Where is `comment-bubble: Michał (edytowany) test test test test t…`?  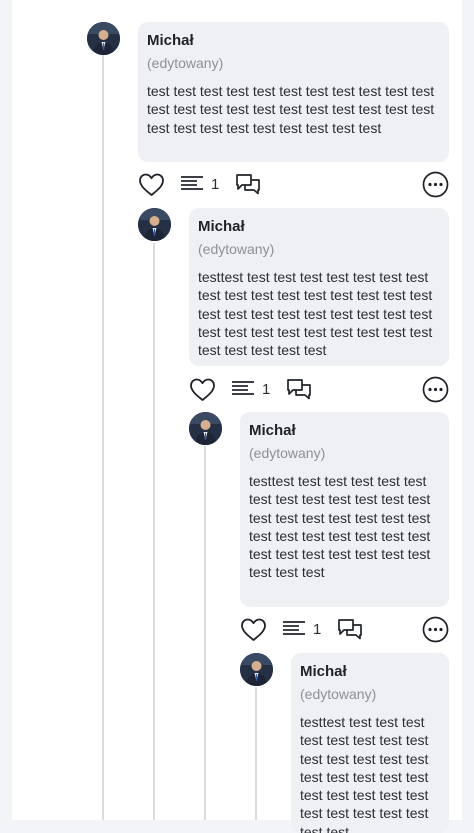
comment-bubble: Michał (edytowany) test test test test t… is located at coordinates (293, 92).